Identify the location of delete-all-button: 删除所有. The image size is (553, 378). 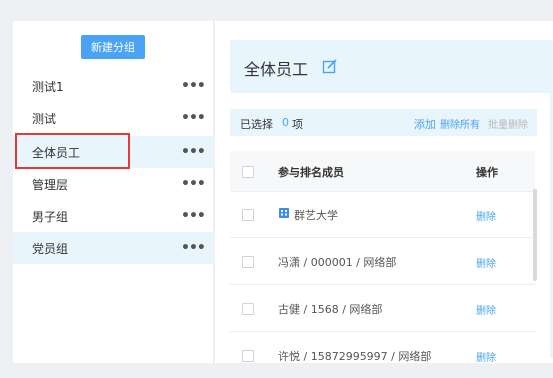
(460, 123).